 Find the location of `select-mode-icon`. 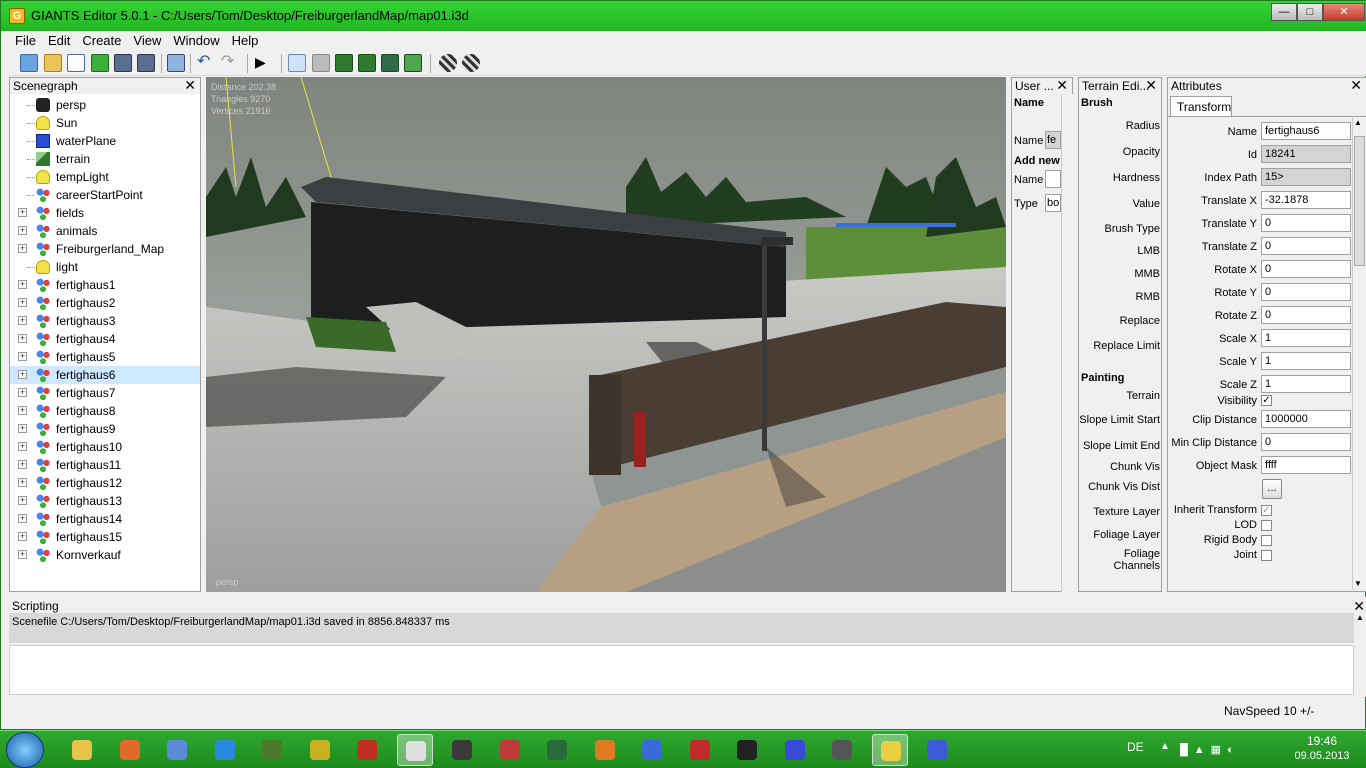

select-mode-icon is located at coordinates (297, 63).